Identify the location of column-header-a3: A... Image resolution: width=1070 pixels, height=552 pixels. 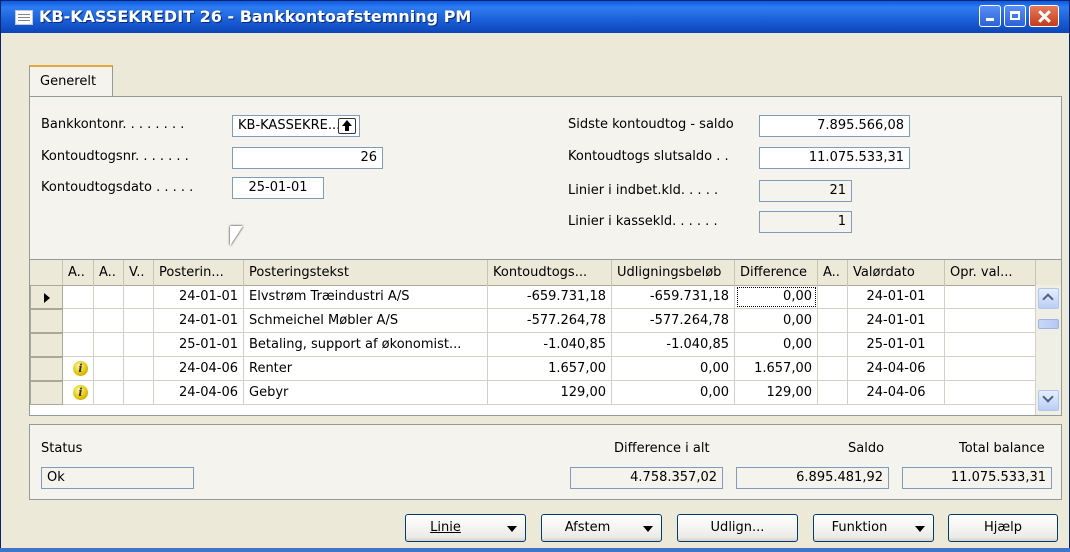
(833, 272).